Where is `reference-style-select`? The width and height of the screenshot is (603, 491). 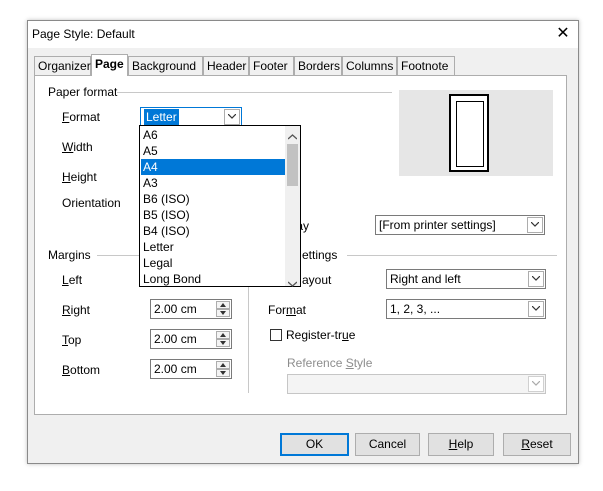
reference-style-select is located at coordinates (416, 384).